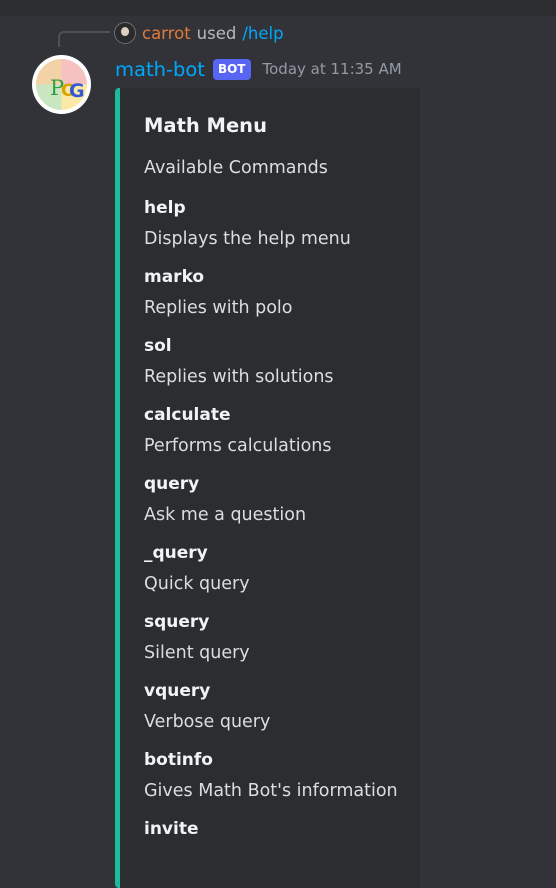 Image resolution: width=556 pixels, height=888 pixels. What do you see at coordinates (197, 653) in the screenshot?
I see `field-value: Silent query` at bounding box center [197, 653].